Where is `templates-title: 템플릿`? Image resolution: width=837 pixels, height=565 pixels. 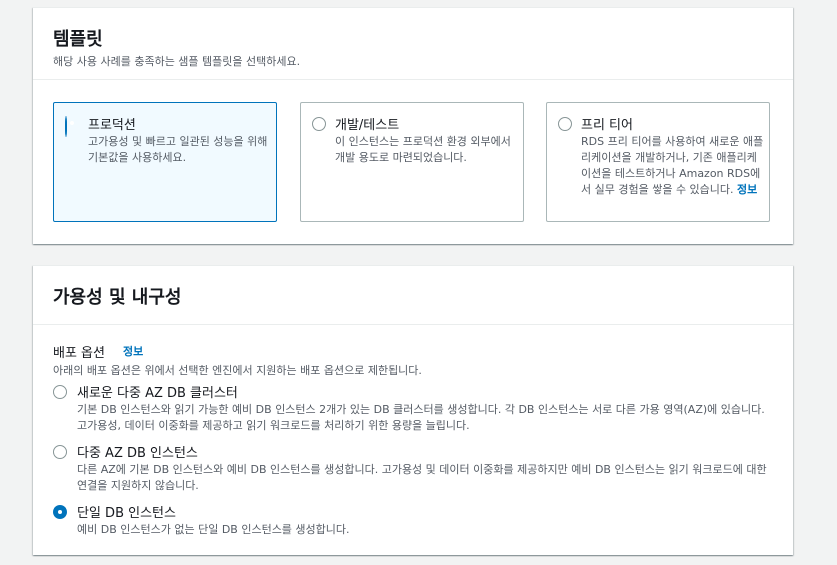
templates-title: 템플릿 is located at coordinates (78, 39).